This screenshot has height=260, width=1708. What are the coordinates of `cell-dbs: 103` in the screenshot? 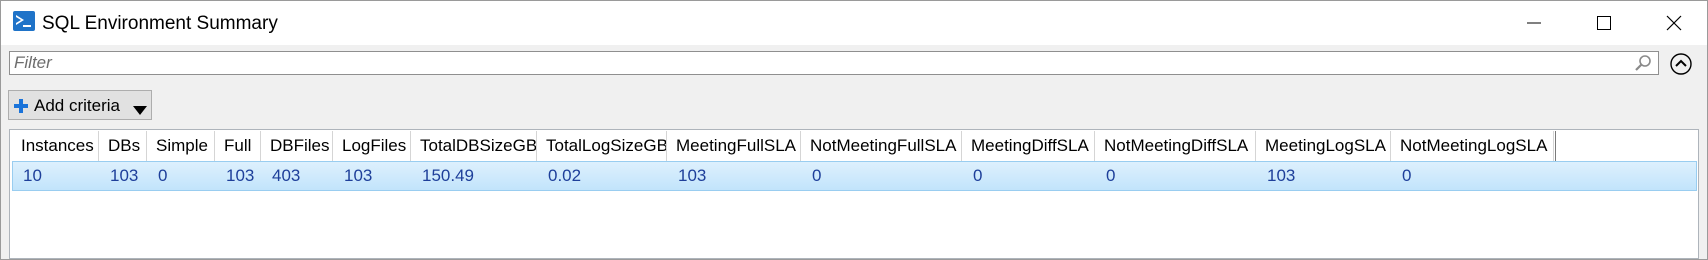 It's located at (124, 175).